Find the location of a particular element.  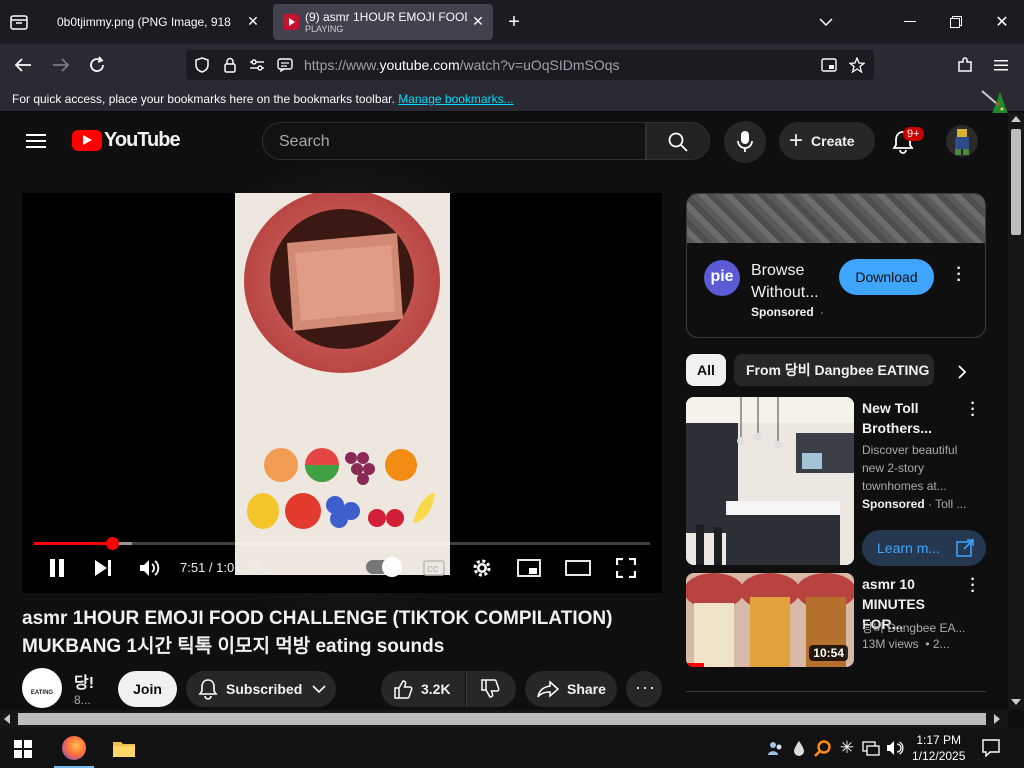

url-path: /watch?v=uOqSIDmSOqs is located at coordinates (539, 65).